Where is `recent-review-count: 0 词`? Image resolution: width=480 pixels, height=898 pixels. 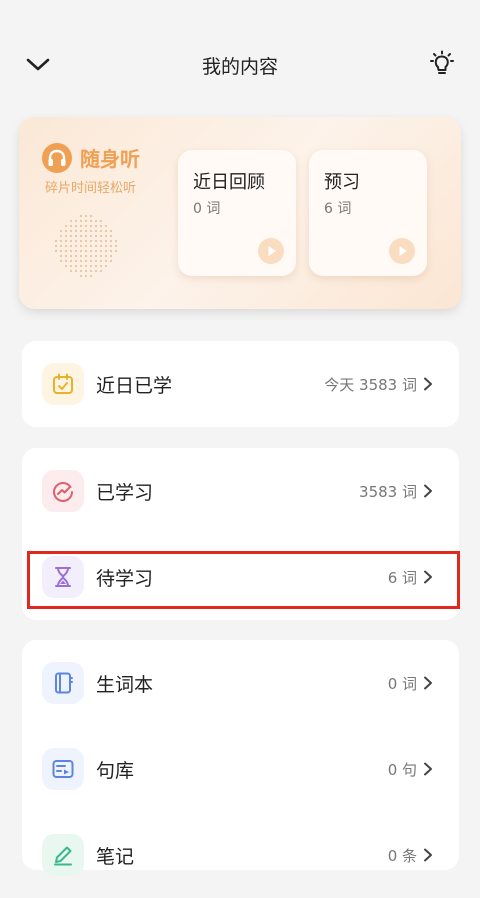
recent-review-count: 0 词 is located at coordinates (207, 209).